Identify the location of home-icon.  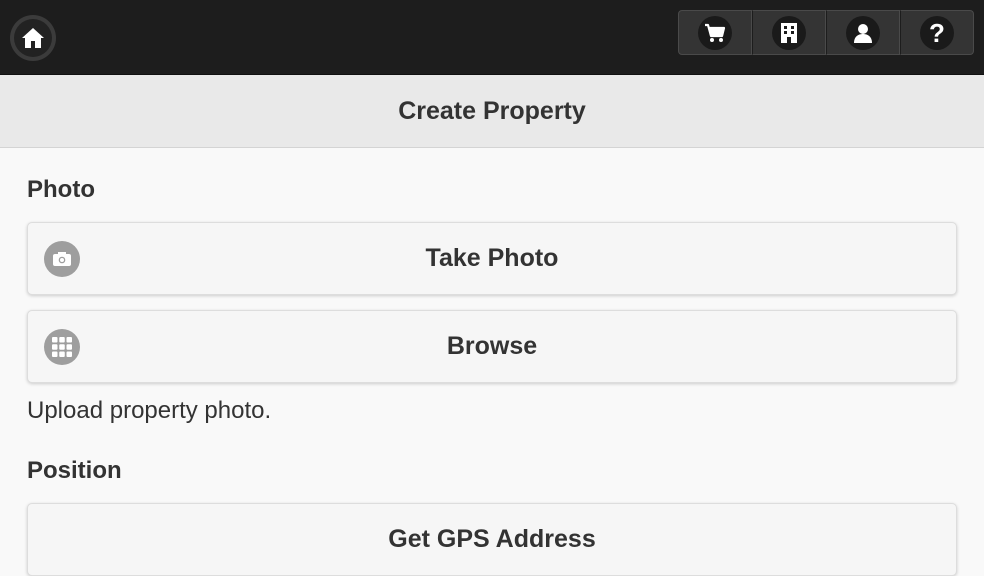
(33, 38).